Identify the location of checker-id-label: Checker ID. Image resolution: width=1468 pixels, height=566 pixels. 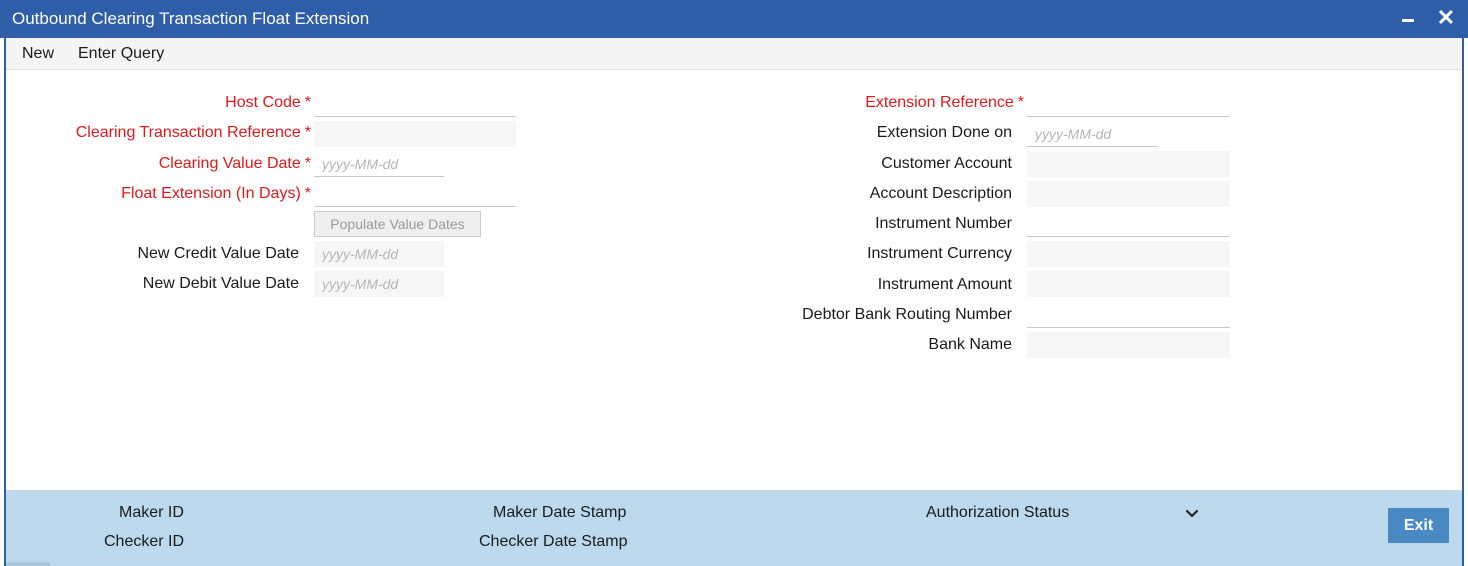
(144, 541).